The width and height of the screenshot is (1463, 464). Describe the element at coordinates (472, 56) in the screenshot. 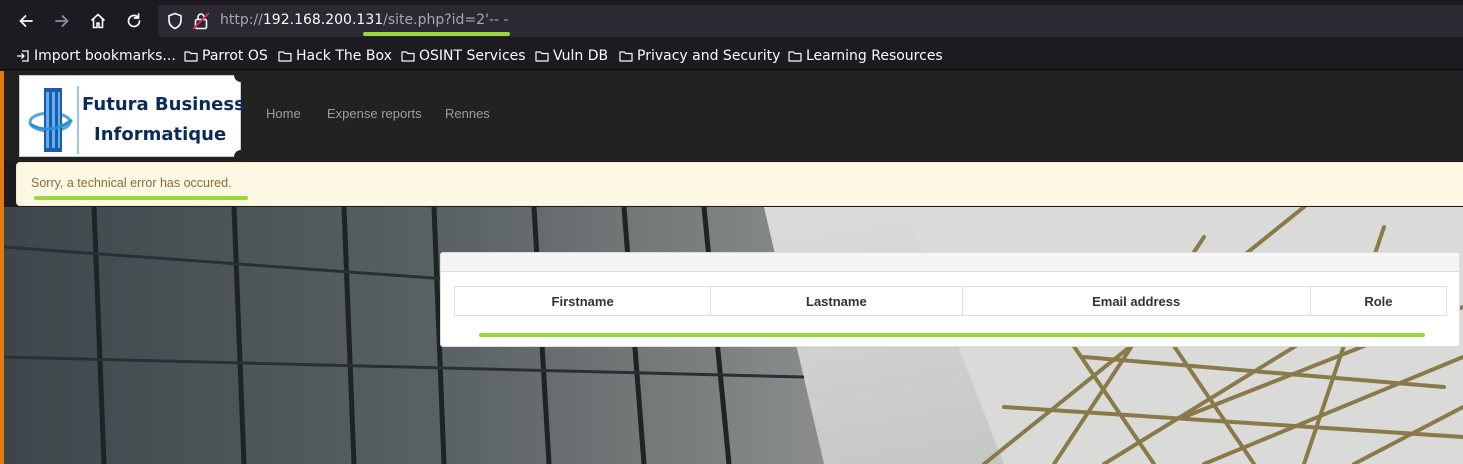

I see `bookmark-label: OSINT Services` at that location.